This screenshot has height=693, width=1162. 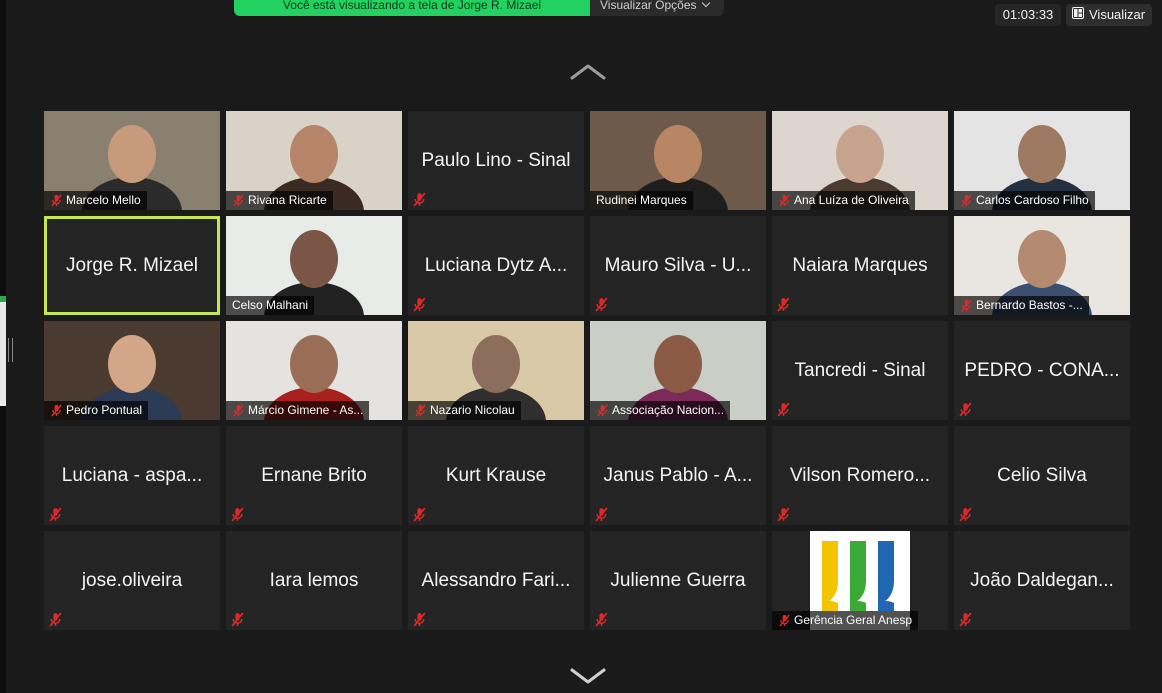 I want to click on participant-name: Kurt Krause, so click(x=496, y=475).